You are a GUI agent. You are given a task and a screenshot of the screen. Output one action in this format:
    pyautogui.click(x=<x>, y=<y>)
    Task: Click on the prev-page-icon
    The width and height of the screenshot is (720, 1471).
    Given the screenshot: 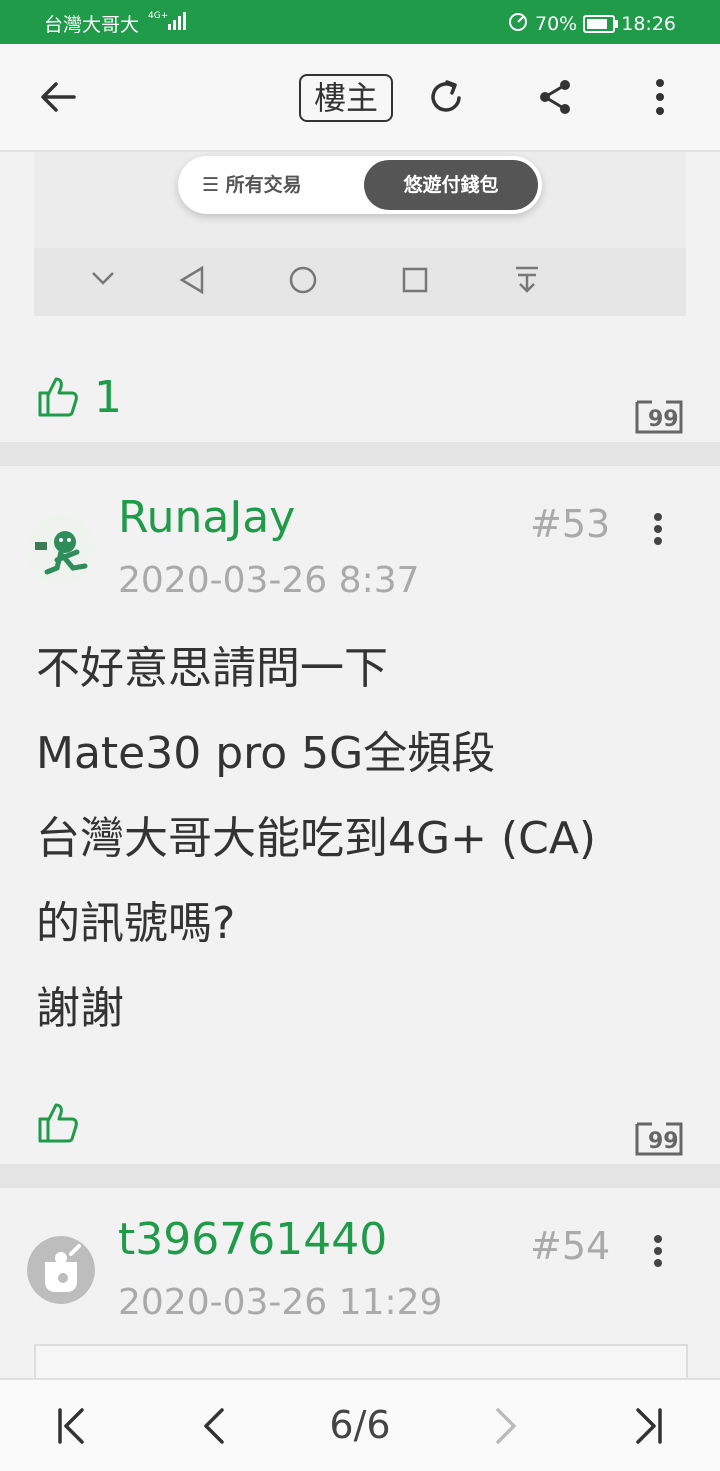 What is the action you would take?
    pyautogui.click(x=216, y=1425)
    